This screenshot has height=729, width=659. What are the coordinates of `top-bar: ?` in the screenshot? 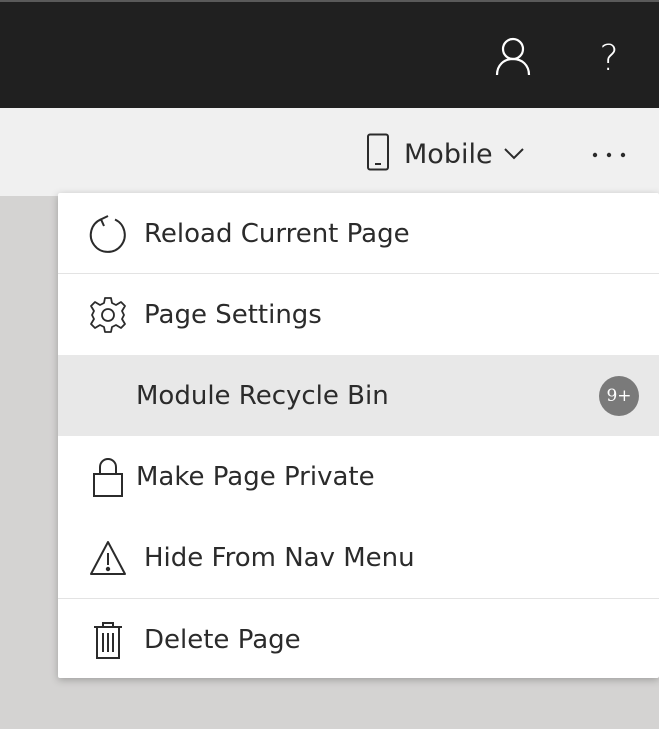 It's located at (329, 54).